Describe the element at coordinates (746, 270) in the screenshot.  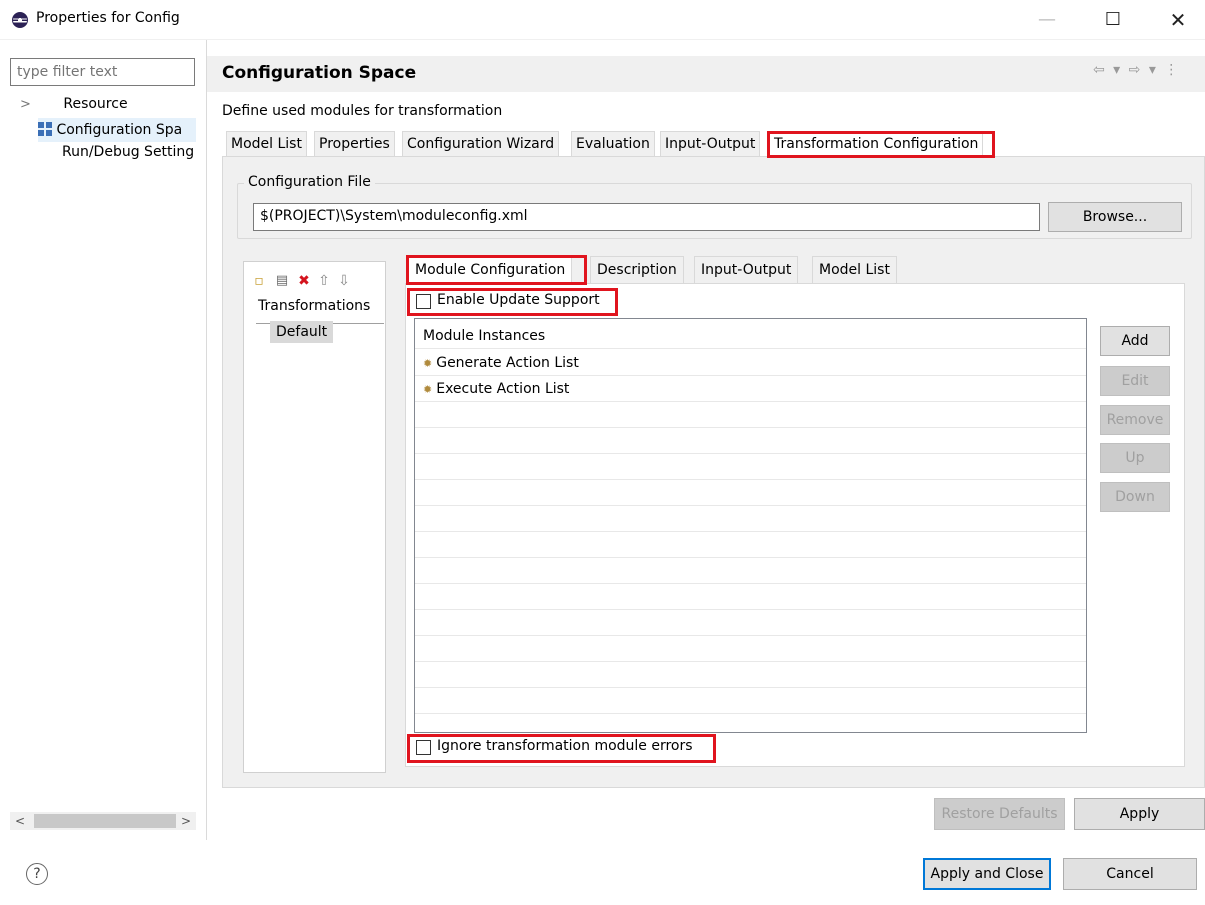
I see `tab-inner-input-output: Input-Output` at that location.